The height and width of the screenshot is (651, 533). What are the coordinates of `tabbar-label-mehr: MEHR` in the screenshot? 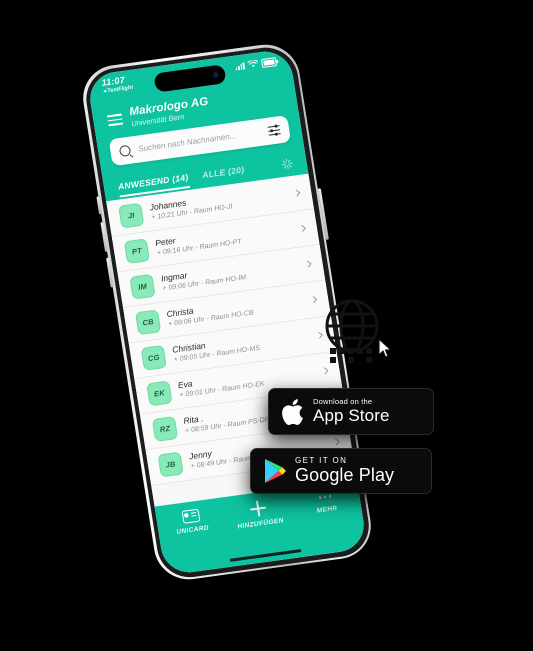 It's located at (327, 509).